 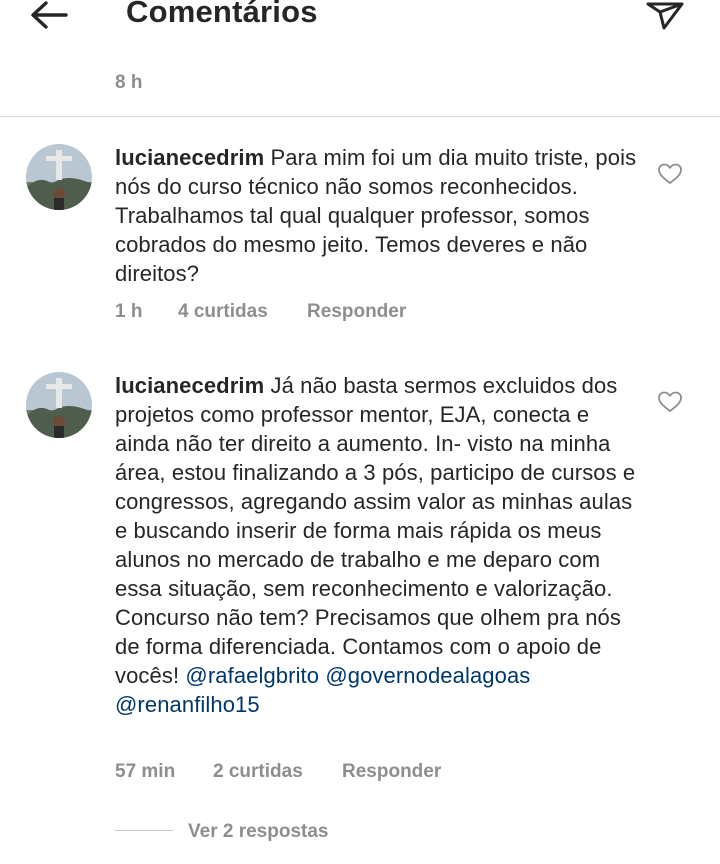 What do you see at coordinates (252, 675) in the screenshot?
I see `mention-link: @rafaelgbrito` at bounding box center [252, 675].